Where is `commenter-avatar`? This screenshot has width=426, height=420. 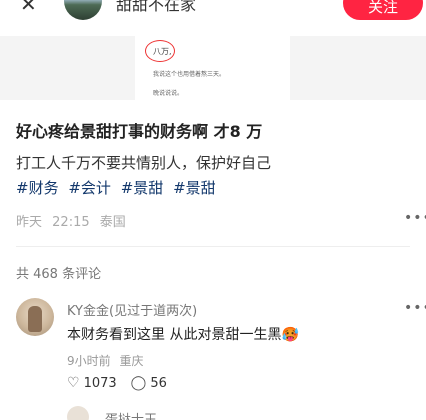
commenter-avatar is located at coordinates (35, 317).